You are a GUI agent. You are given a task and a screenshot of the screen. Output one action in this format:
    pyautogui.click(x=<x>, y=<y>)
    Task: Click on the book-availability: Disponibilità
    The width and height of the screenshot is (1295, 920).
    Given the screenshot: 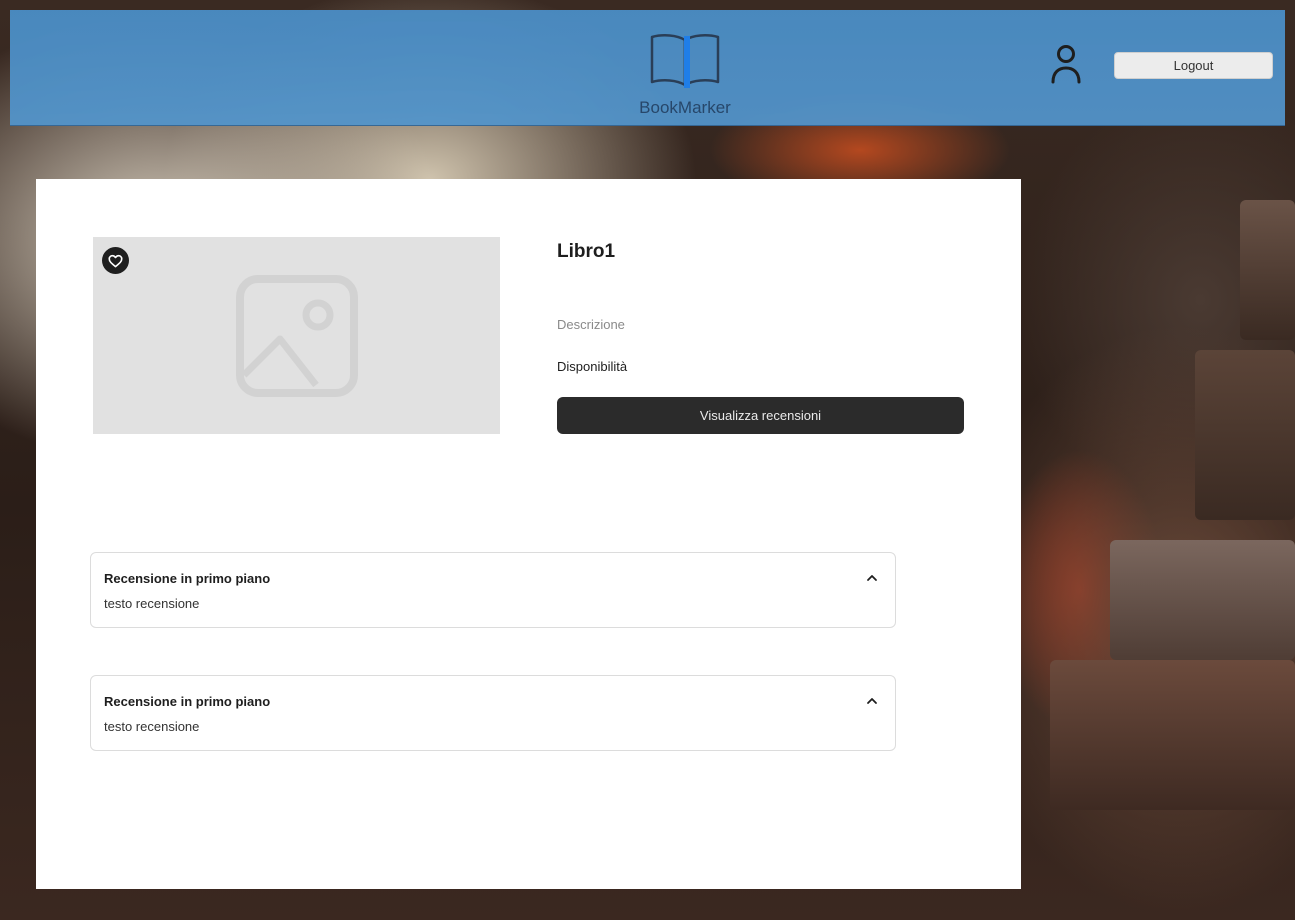 What is the action you would take?
    pyautogui.click(x=592, y=366)
    